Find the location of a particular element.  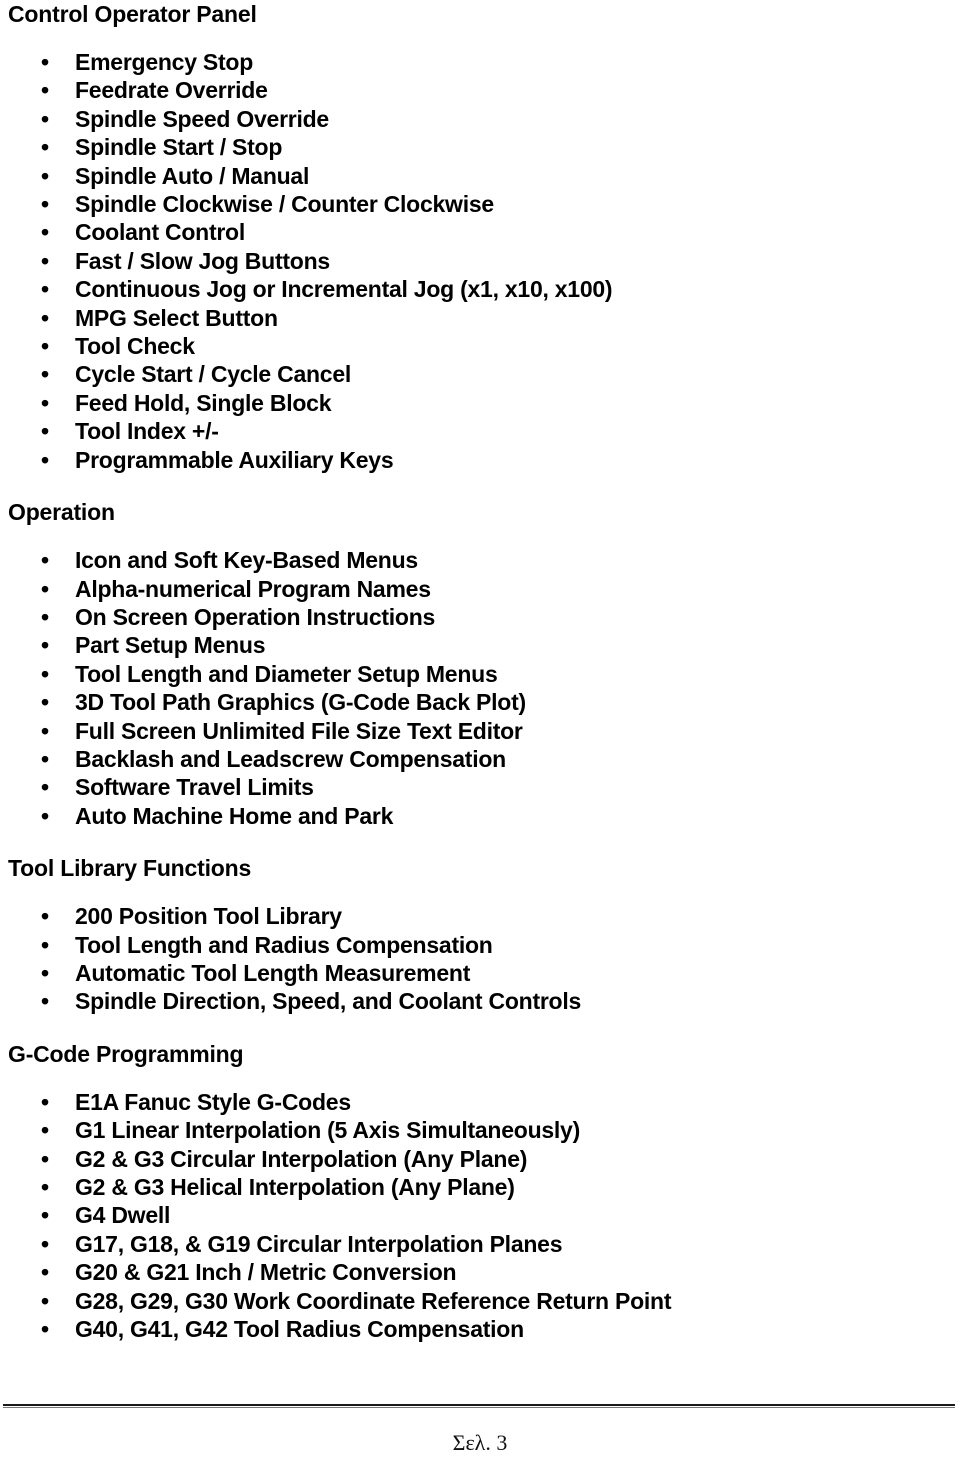

list-item: • Tool Index +/- is located at coordinates (480, 431).